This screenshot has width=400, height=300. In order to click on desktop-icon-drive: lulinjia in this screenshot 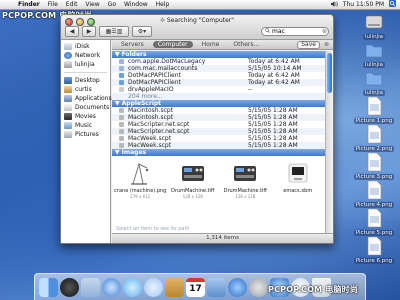, I will do `click(374, 26)`.